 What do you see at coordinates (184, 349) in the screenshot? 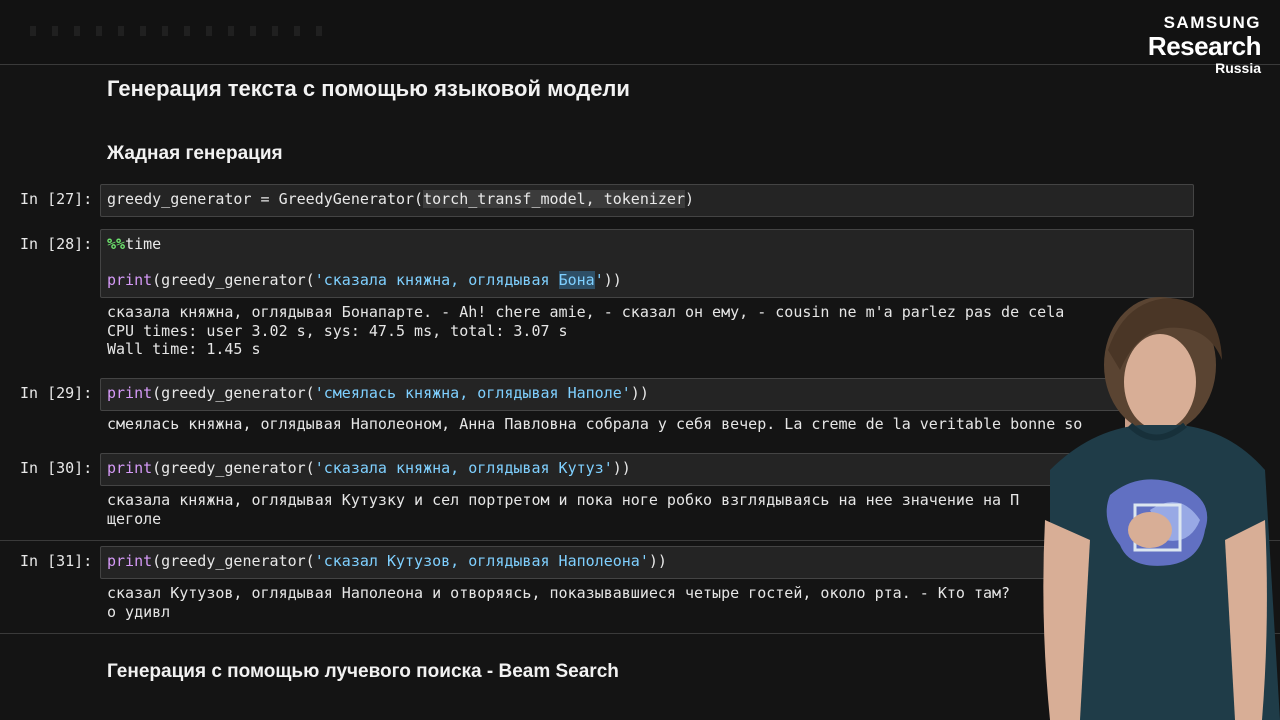
I see `output-line: Wall time: 1.45 s` at bounding box center [184, 349].